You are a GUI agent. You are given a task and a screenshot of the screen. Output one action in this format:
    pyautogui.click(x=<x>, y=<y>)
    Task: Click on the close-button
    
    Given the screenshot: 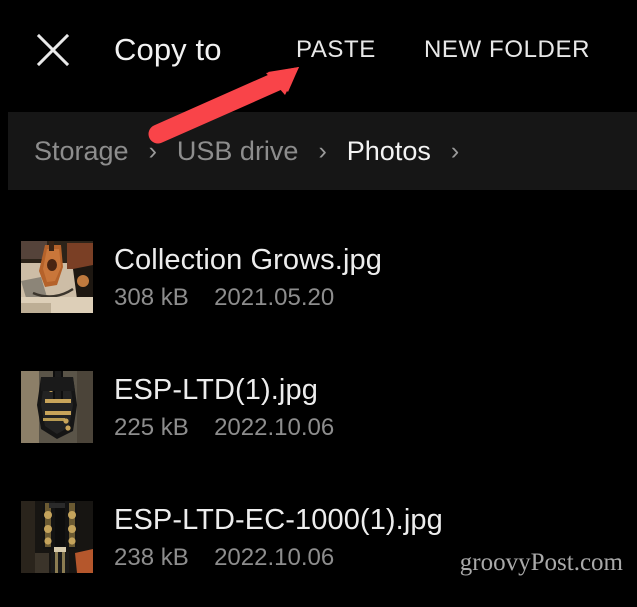 What is the action you would take?
    pyautogui.click(x=53, y=50)
    